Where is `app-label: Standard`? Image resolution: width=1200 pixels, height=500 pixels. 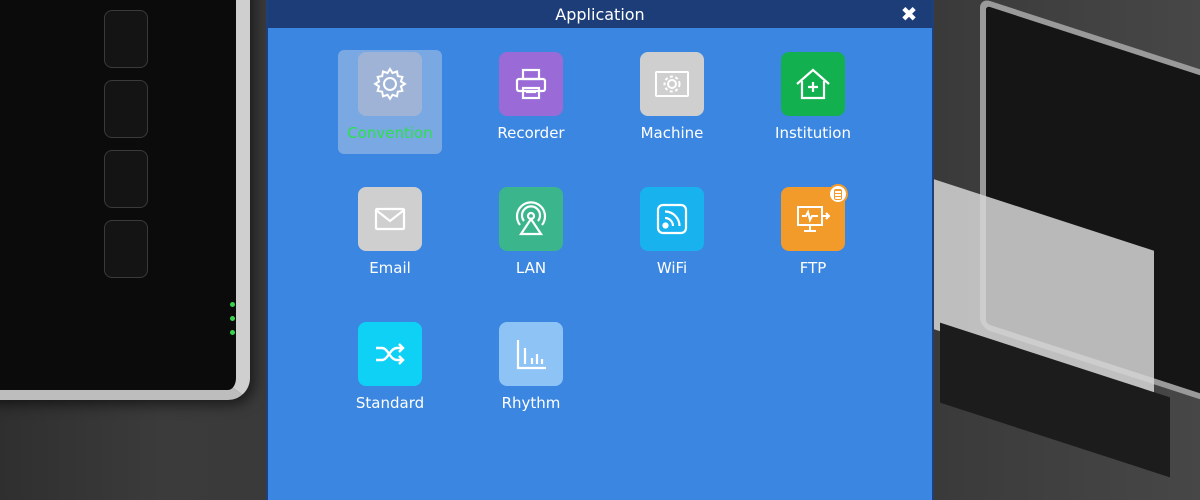 app-label: Standard is located at coordinates (390, 403).